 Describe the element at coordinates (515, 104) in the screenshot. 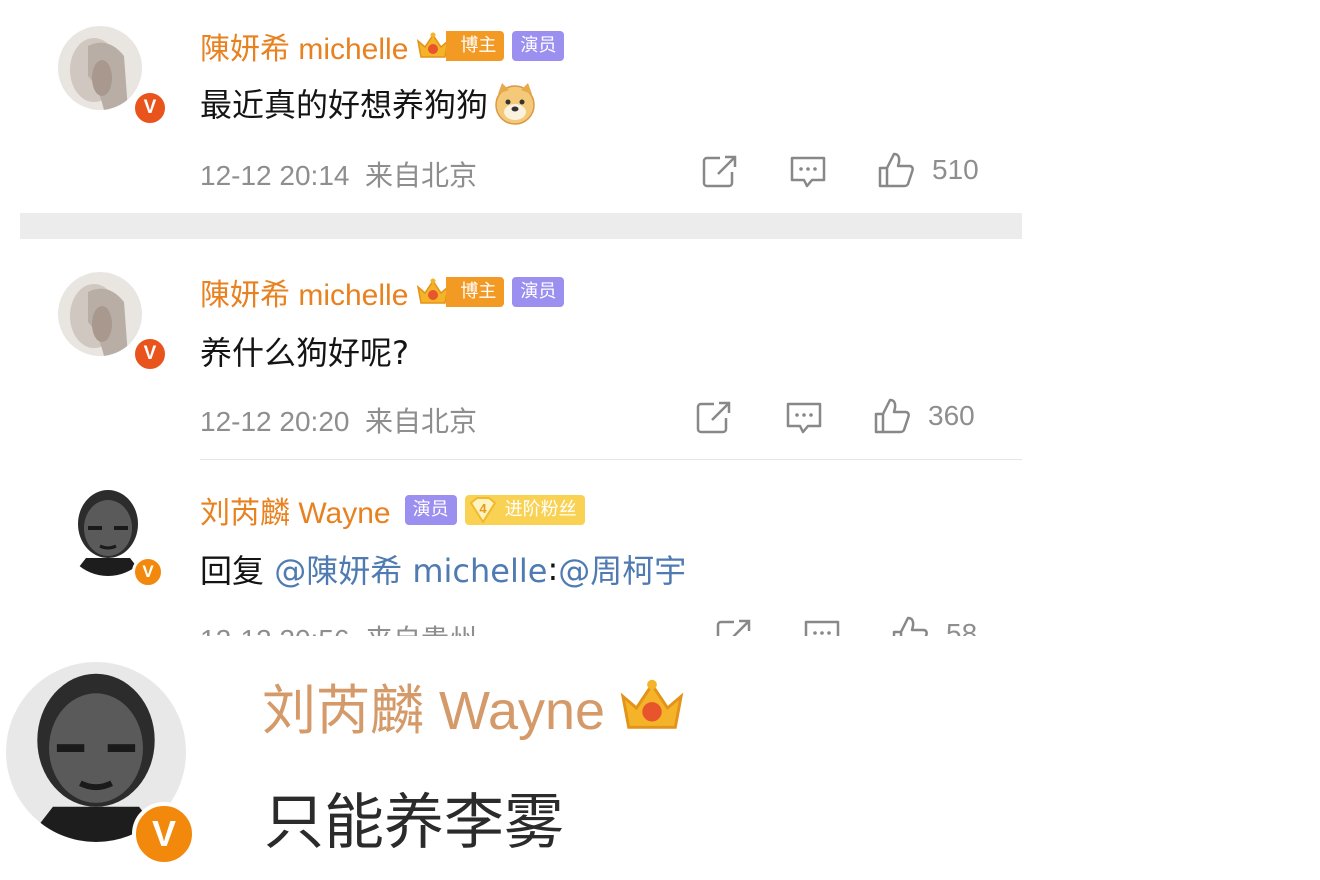

I see `doge-emoji-icon` at that location.